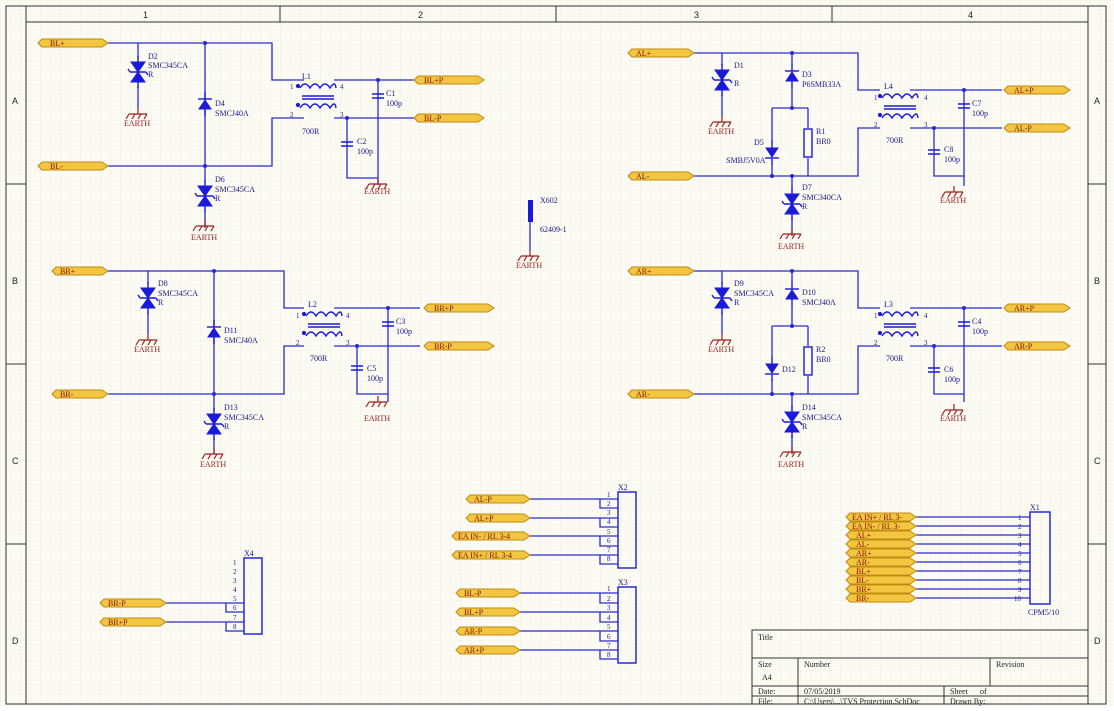 This screenshot has height=711, width=1114. Describe the element at coordinates (311, 131) in the screenshot. I see `l1-value: 700R` at that location.